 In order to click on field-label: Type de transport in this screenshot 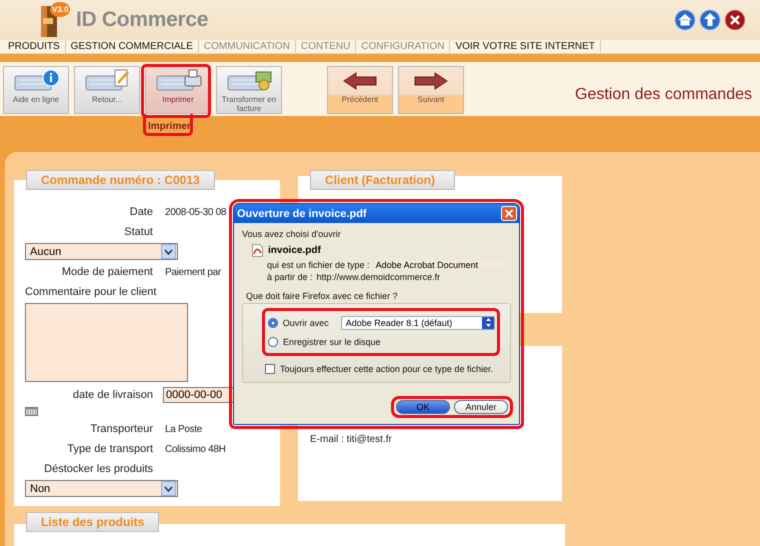, I will do `click(109, 449)`.